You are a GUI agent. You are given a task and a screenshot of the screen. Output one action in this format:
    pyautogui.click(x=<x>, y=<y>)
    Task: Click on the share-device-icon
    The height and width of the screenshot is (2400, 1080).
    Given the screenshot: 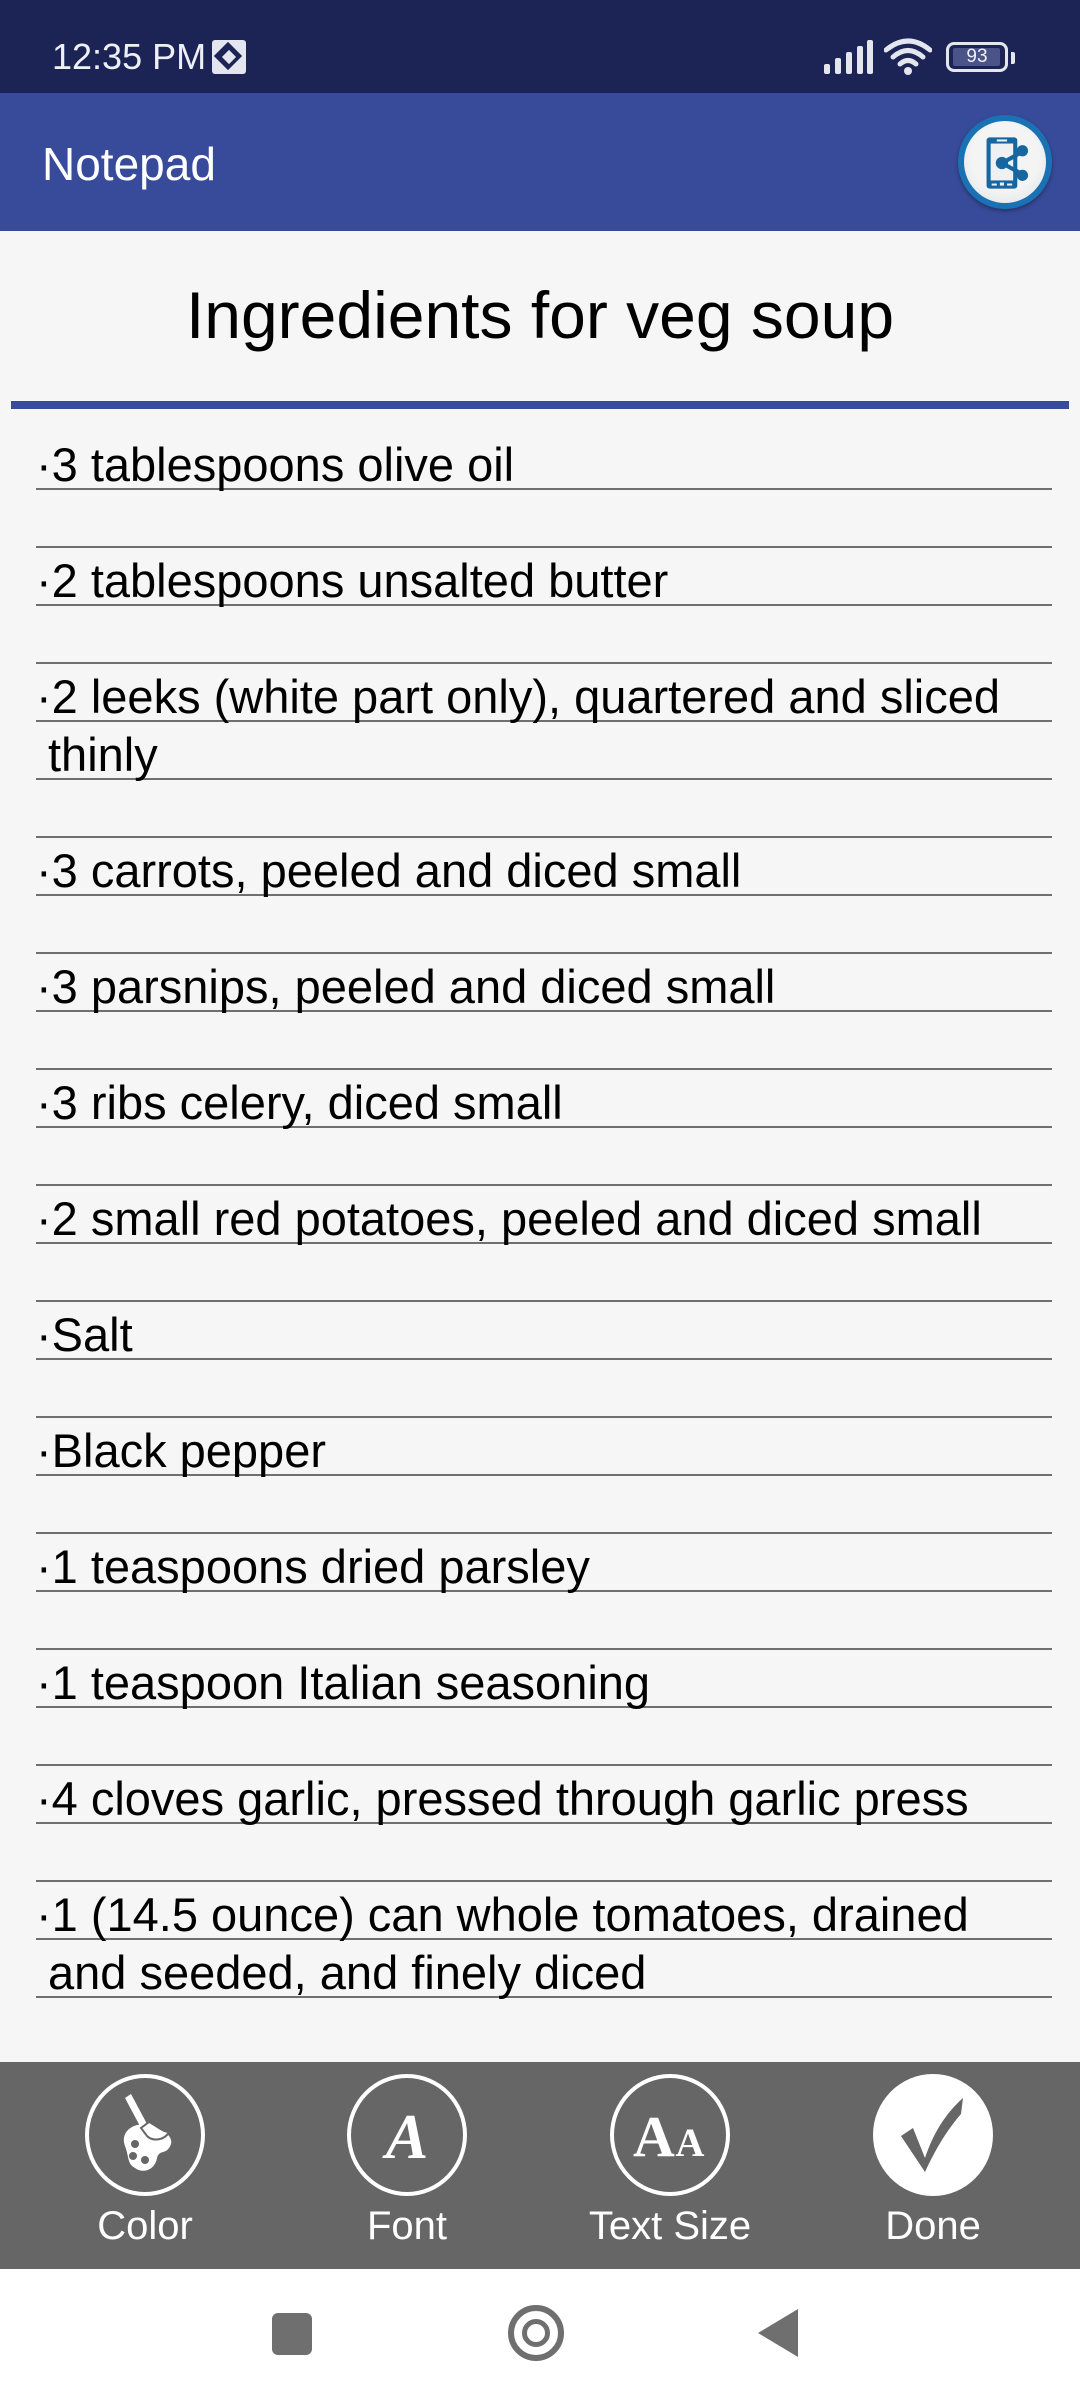 What is the action you would take?
    pyautogui.click(x=1005, y=162)
    